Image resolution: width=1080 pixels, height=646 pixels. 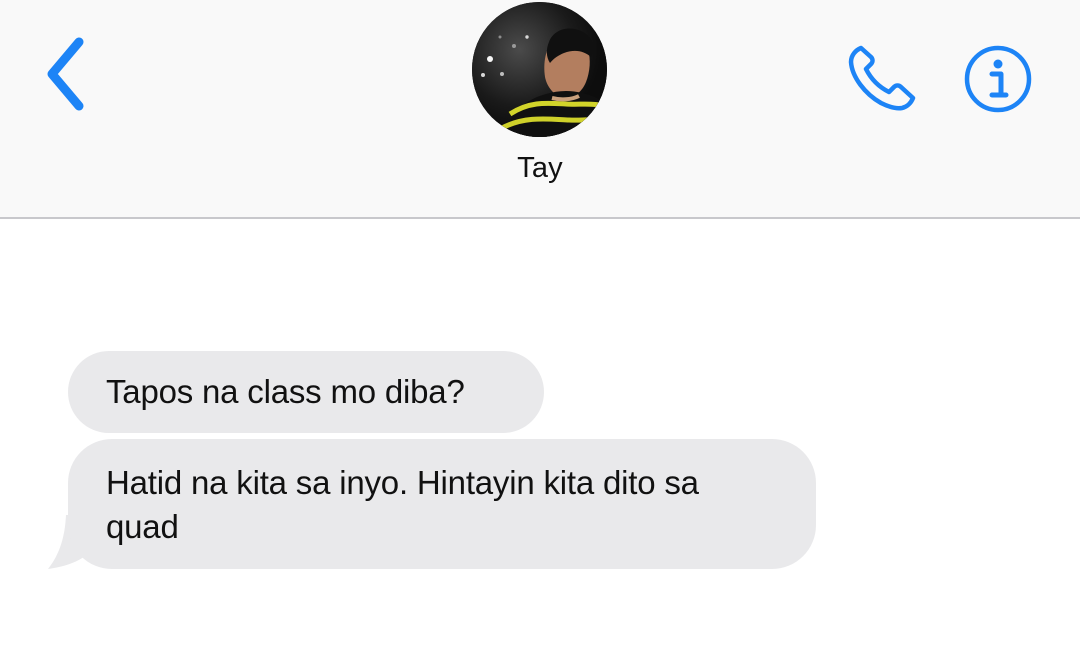 I want to click on chevron-left-icon, so click(x=65, y=74).